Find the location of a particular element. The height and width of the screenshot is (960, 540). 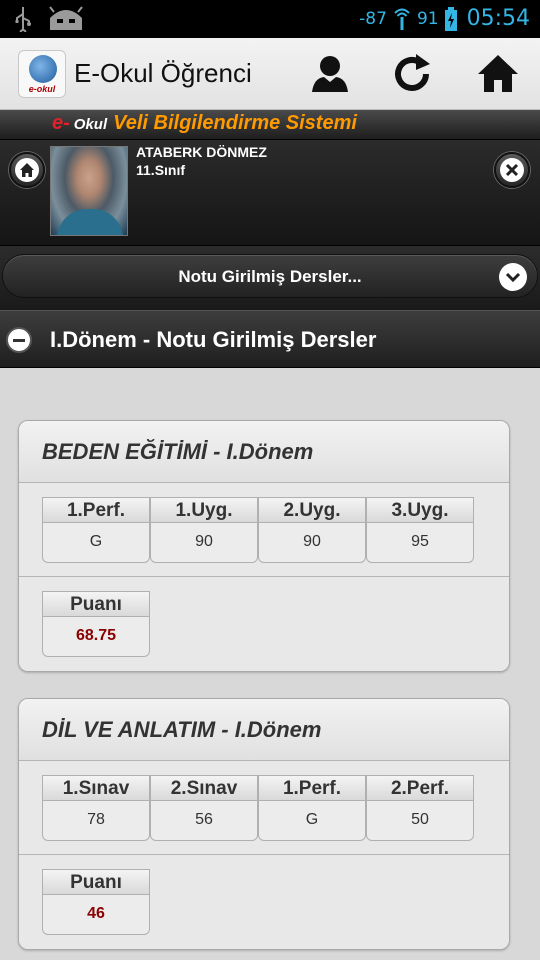

student-home-button is located at coordinates (27, 170).